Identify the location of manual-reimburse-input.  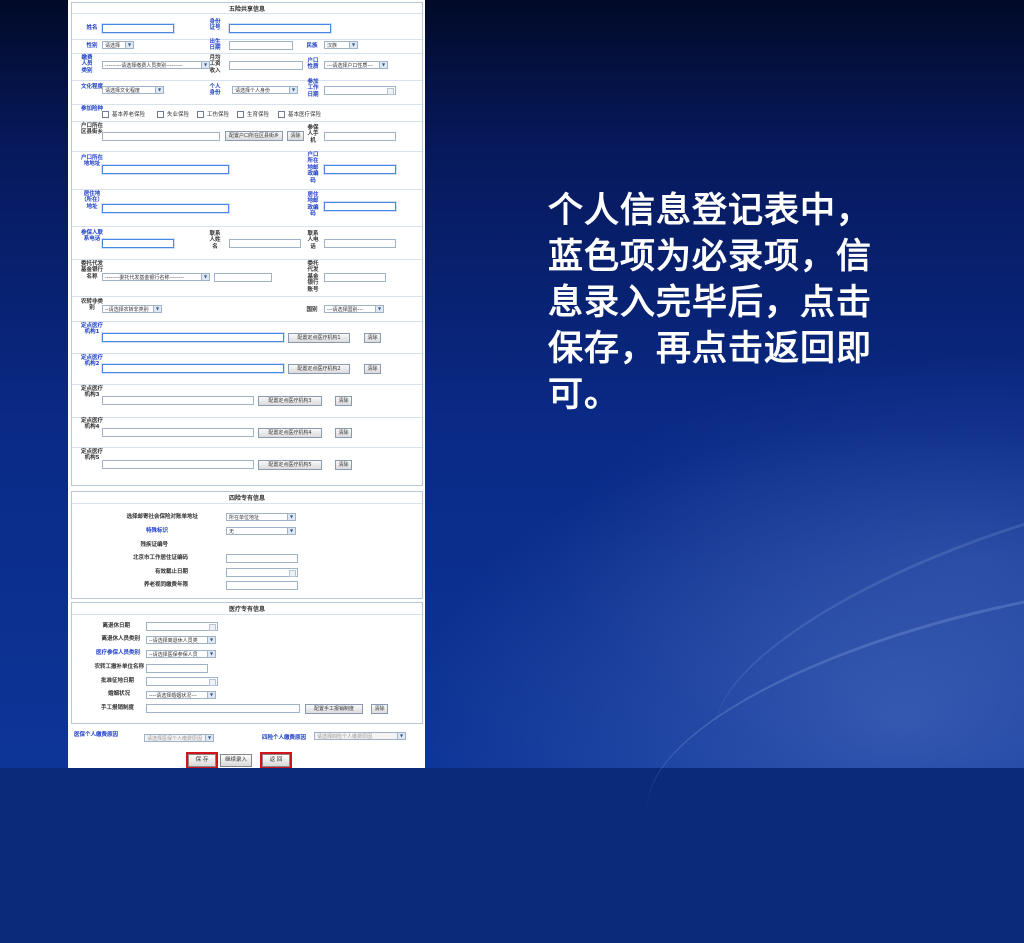
(223, 708).